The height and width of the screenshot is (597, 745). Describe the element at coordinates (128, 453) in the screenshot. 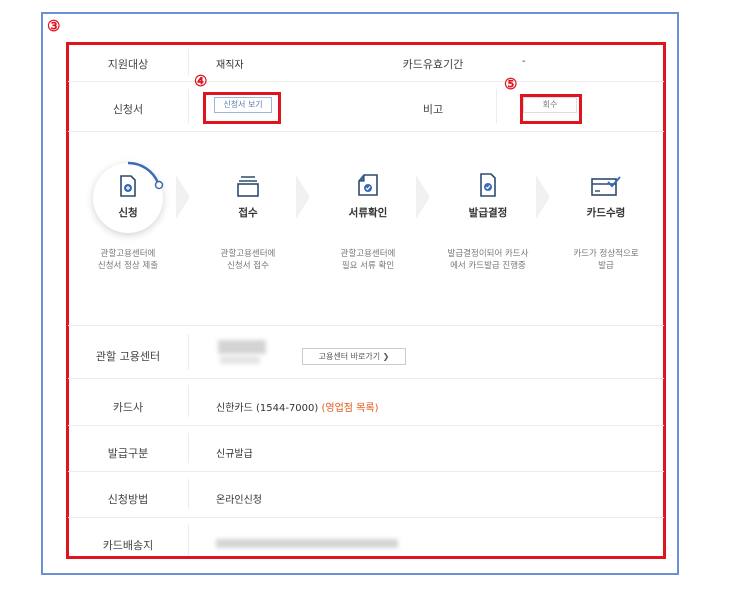

I see `issue-type-label: 발급구분` at that location.